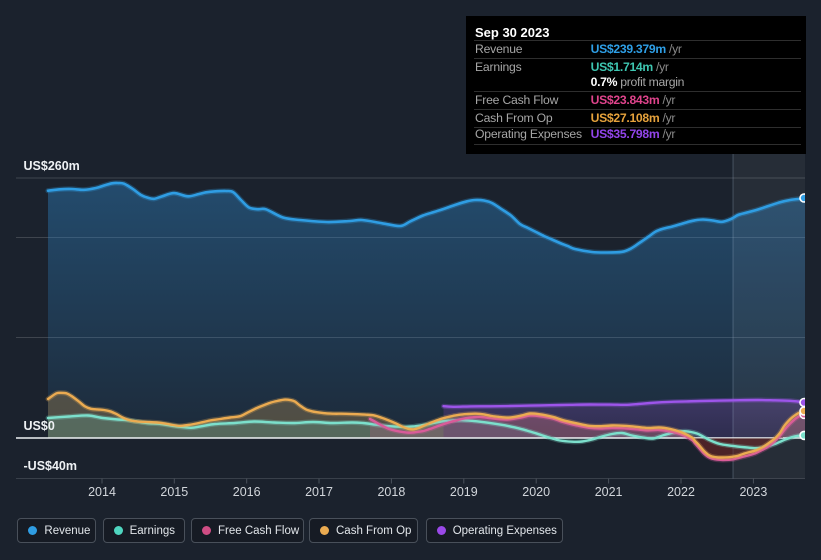 This screenshot has height=560, width=821. Describe the element at coordinates (102, 492) in the screenshot. I see `svg-text: 2014` at that location.